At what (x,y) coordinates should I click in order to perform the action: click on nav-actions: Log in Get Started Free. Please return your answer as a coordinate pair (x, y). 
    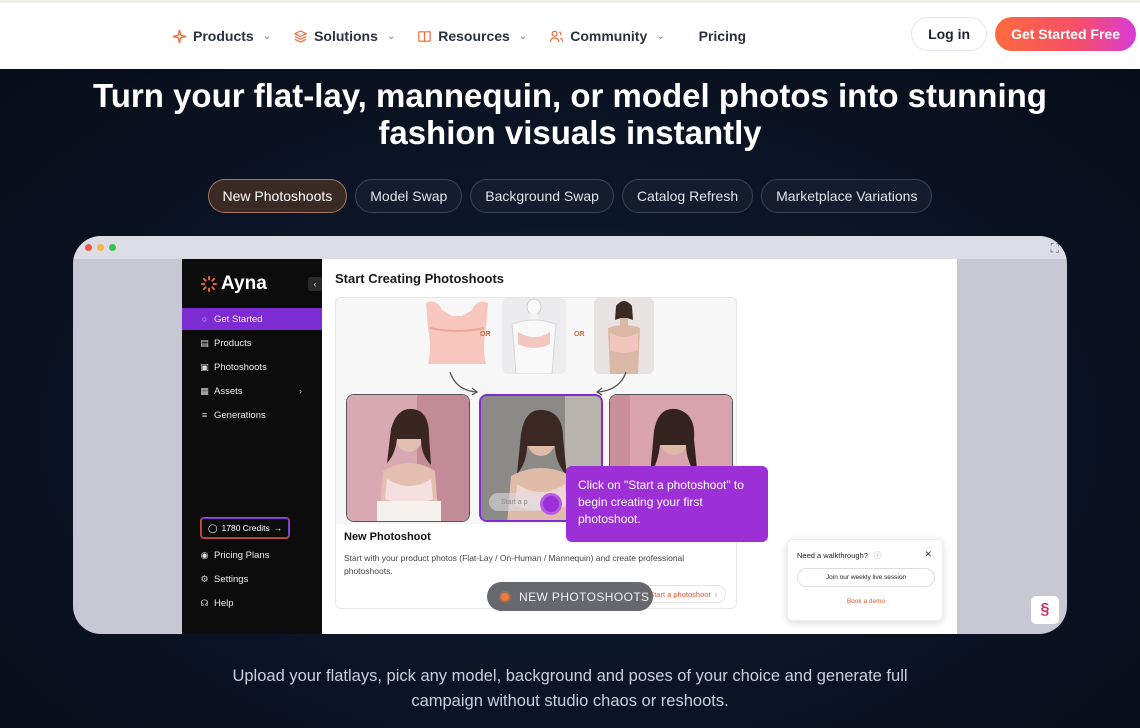
    Looking at the image, I should click on (1023, 34).